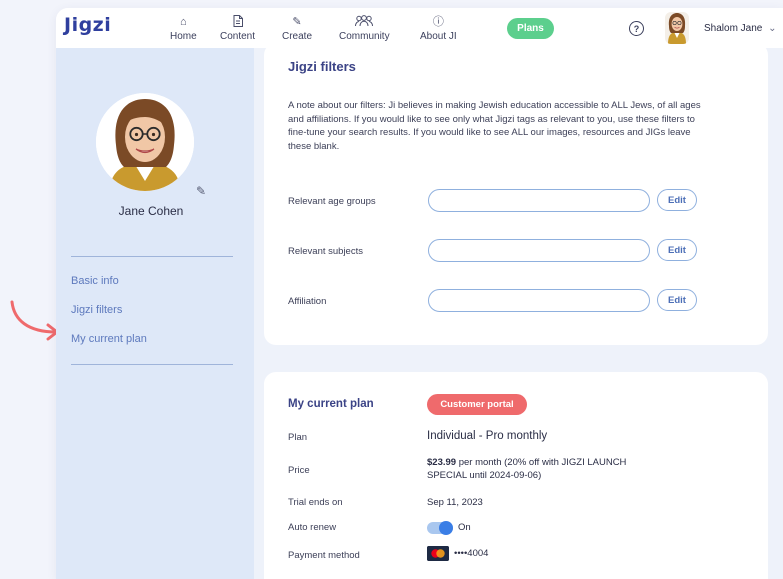 The width and height of the screenshot is (783, 579). Describe the element at coordinates (201, 191) in the screenshot. I see `edit-photo-icon: ✎` at that location.